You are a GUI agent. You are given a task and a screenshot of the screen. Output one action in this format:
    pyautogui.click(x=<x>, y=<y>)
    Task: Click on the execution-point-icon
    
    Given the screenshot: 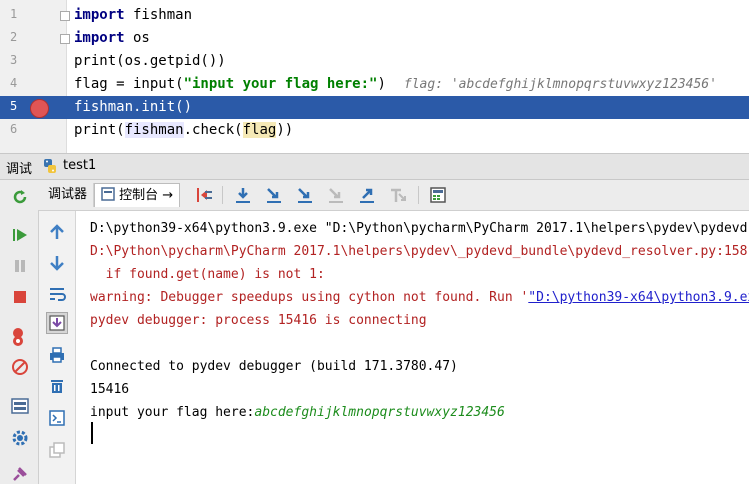 What is the action you would take?
    pyautogui.click(x=204, y=195)
    